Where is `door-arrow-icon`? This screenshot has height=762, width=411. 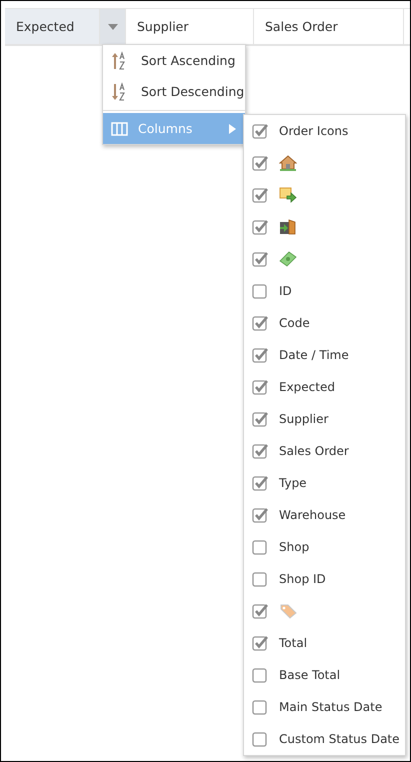
door-arrow-icon is located at coordinates (288, 227).